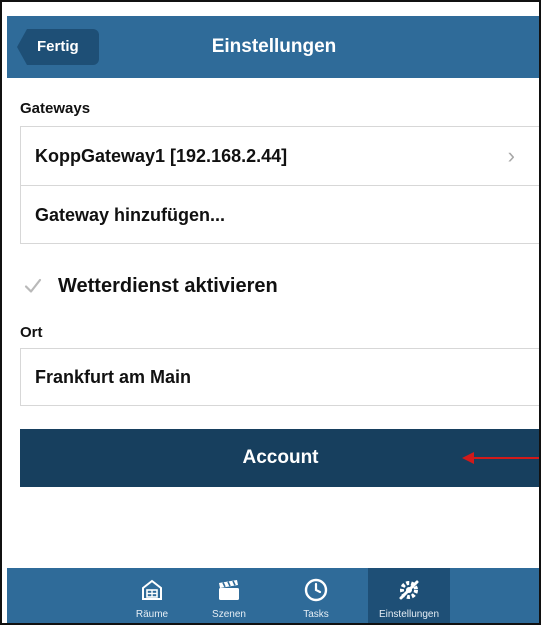  I want to click on tab-scenes: Szenen, so click(229, 595).